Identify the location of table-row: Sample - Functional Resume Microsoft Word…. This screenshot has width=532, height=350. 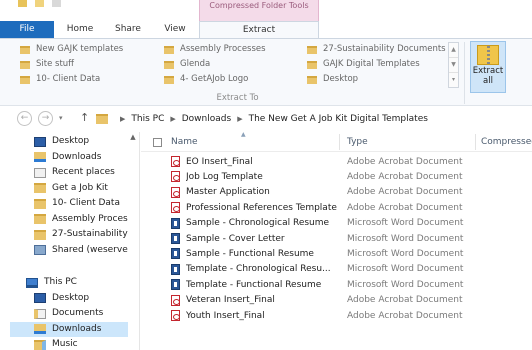
(336, 253).